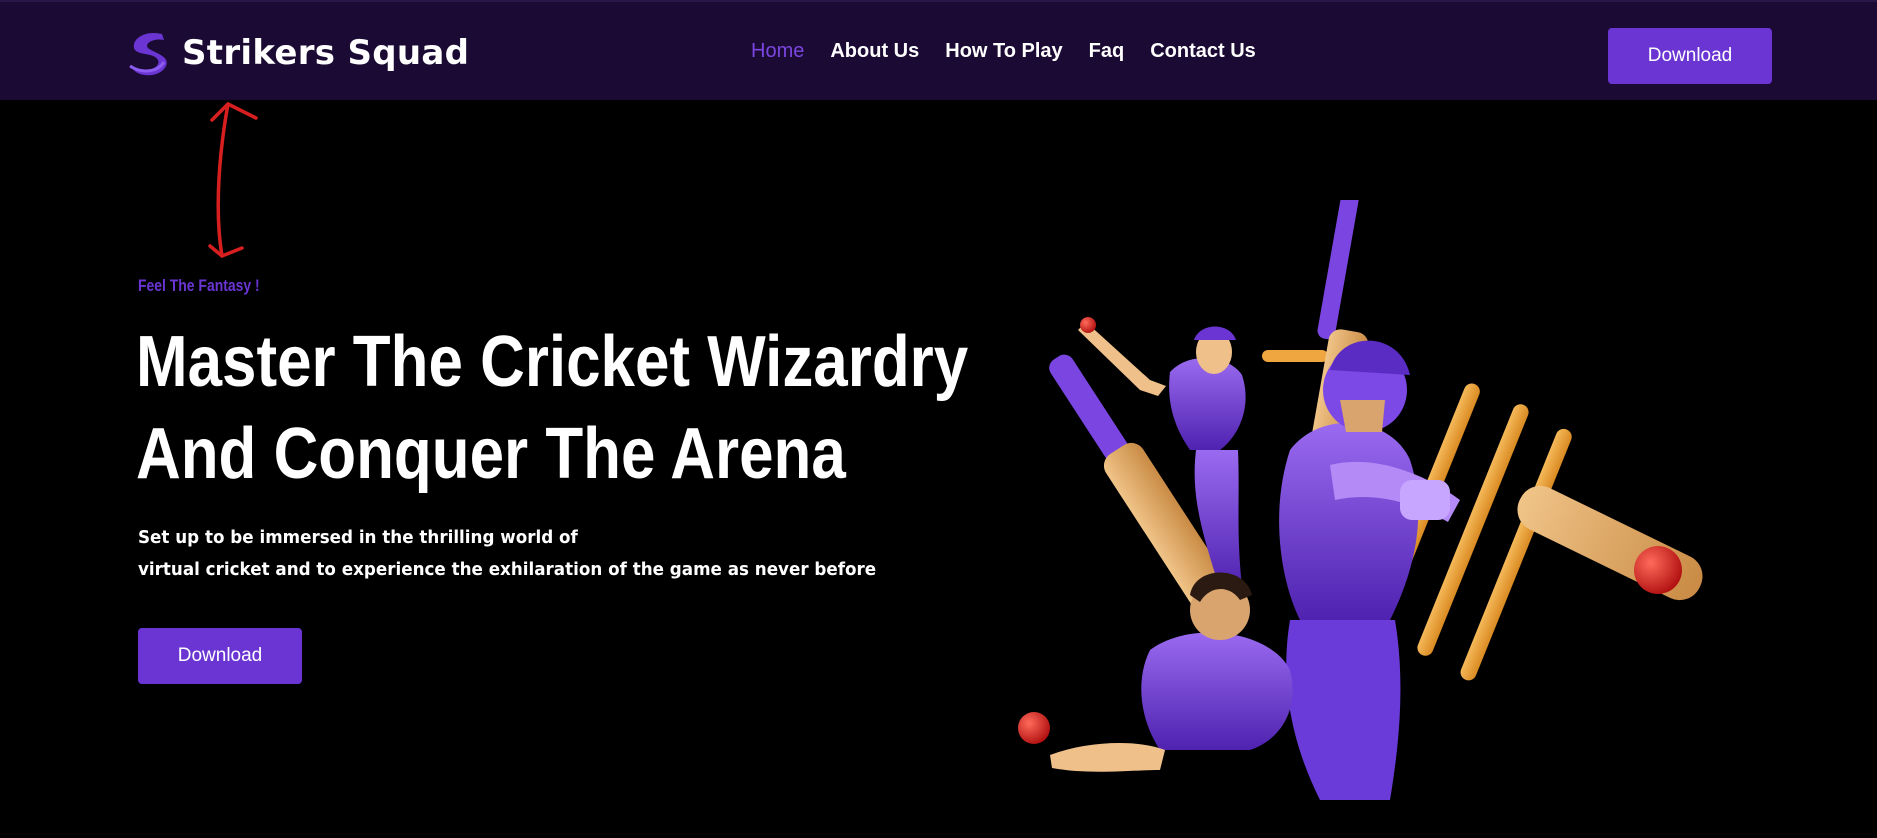  I want to click on double-headed-arrow-icon, so click(233, 180).